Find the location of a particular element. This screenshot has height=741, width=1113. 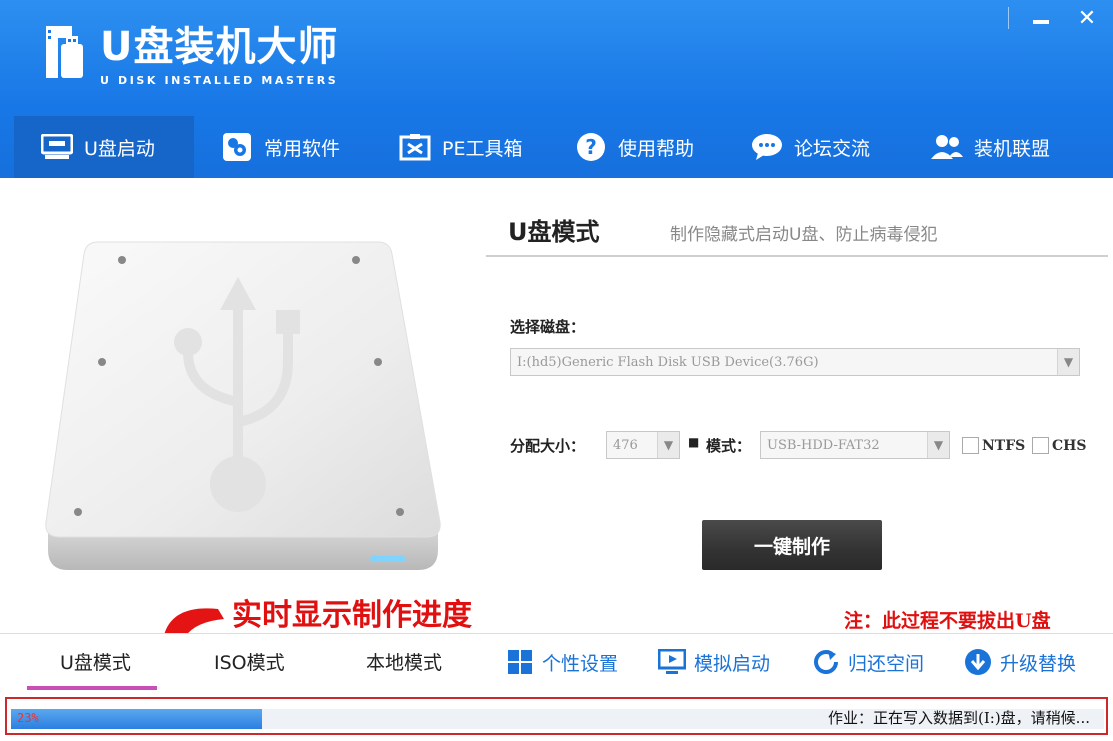

logo-subtitle: U DISK INSTALLED MASTERS is located at coordinates (219, 80).